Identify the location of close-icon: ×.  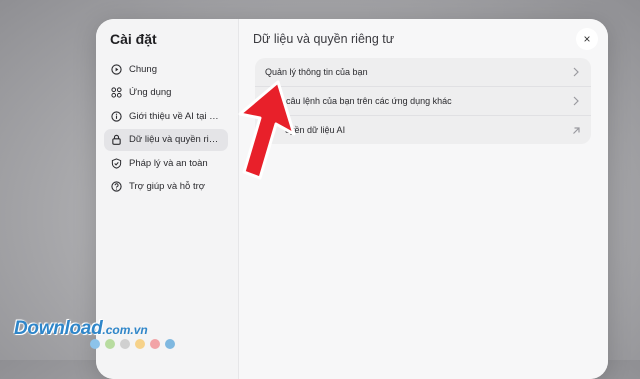
(587, 39).